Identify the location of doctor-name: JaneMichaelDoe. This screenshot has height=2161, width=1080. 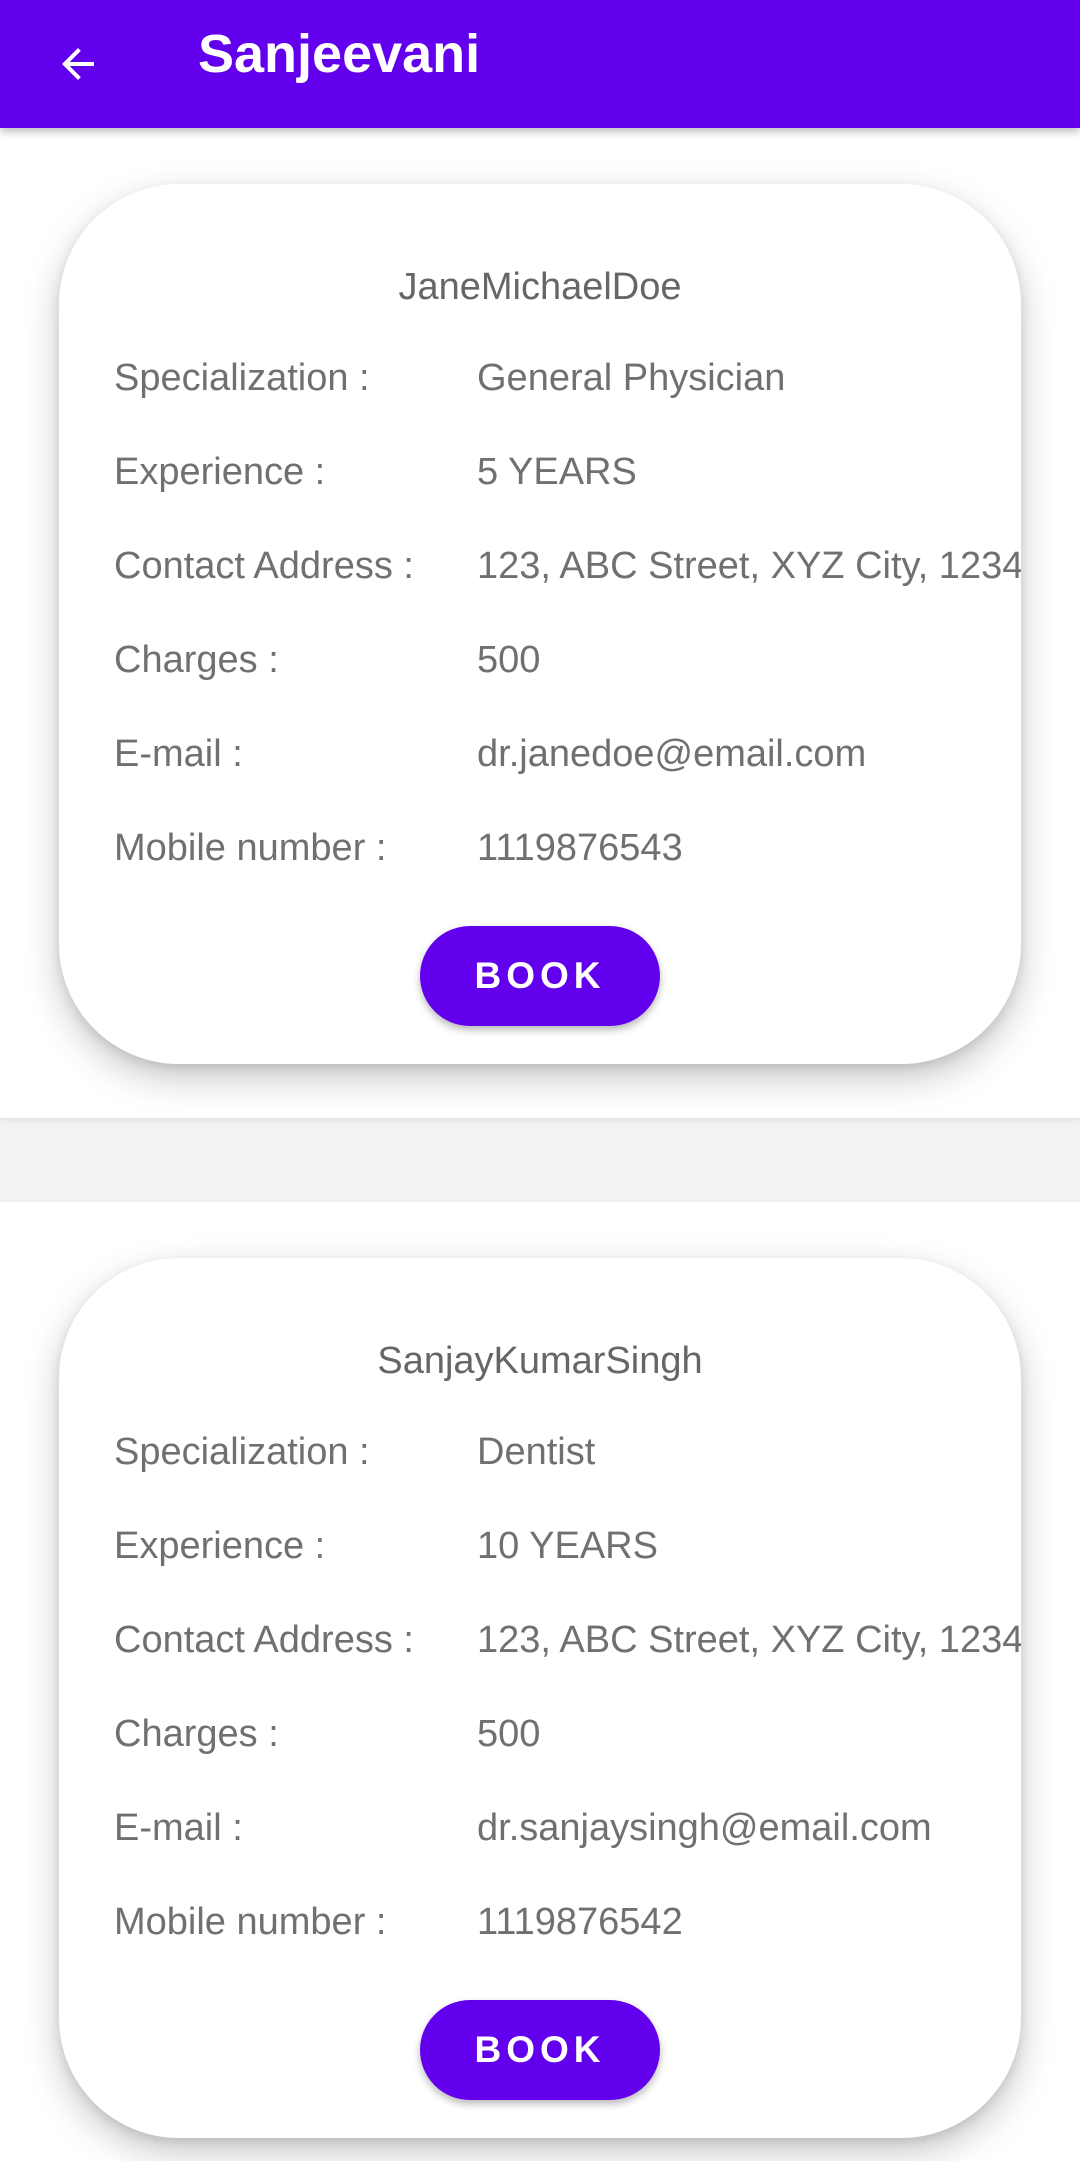
(540, 287).